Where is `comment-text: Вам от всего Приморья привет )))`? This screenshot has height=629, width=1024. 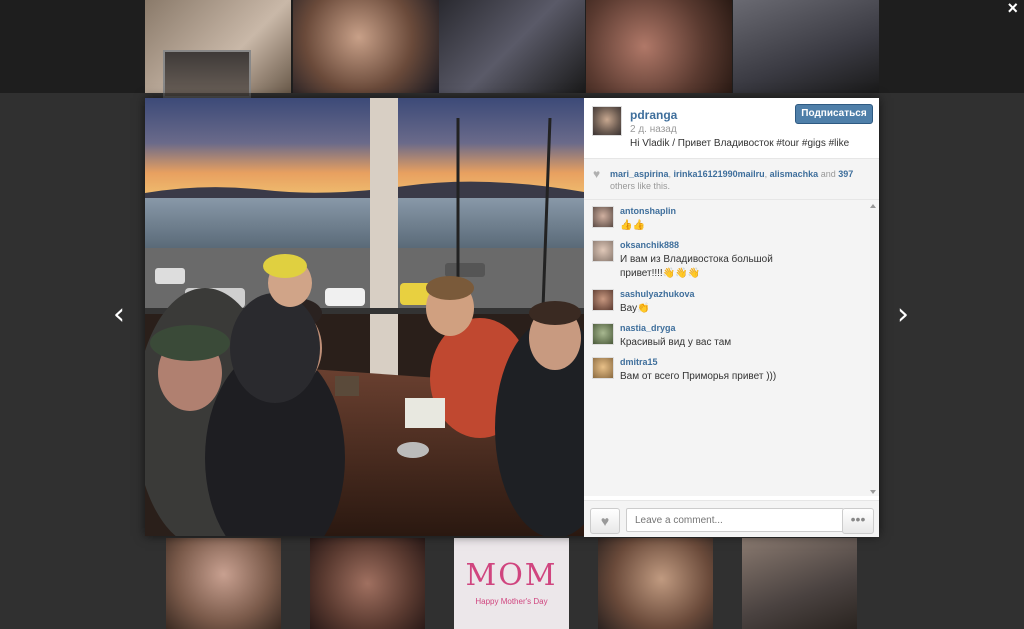
comment-text: Вам от всего Приморья привет ))) is located at coordinates (698, 376).